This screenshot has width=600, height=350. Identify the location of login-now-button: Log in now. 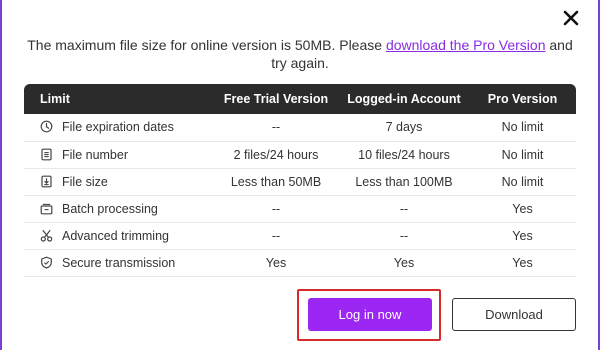
(370, 314).